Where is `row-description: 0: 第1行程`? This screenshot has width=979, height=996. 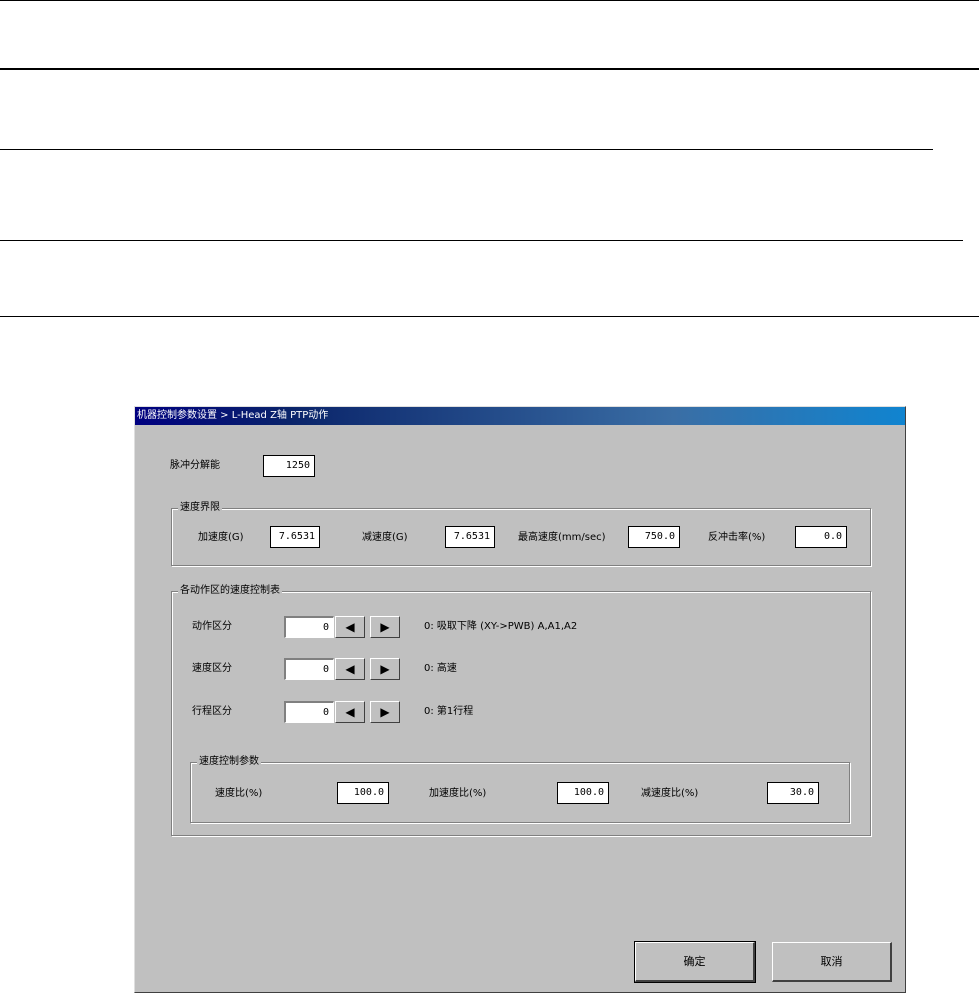
row-description: 0: 第1行程 is located at coordinates (449, 711).